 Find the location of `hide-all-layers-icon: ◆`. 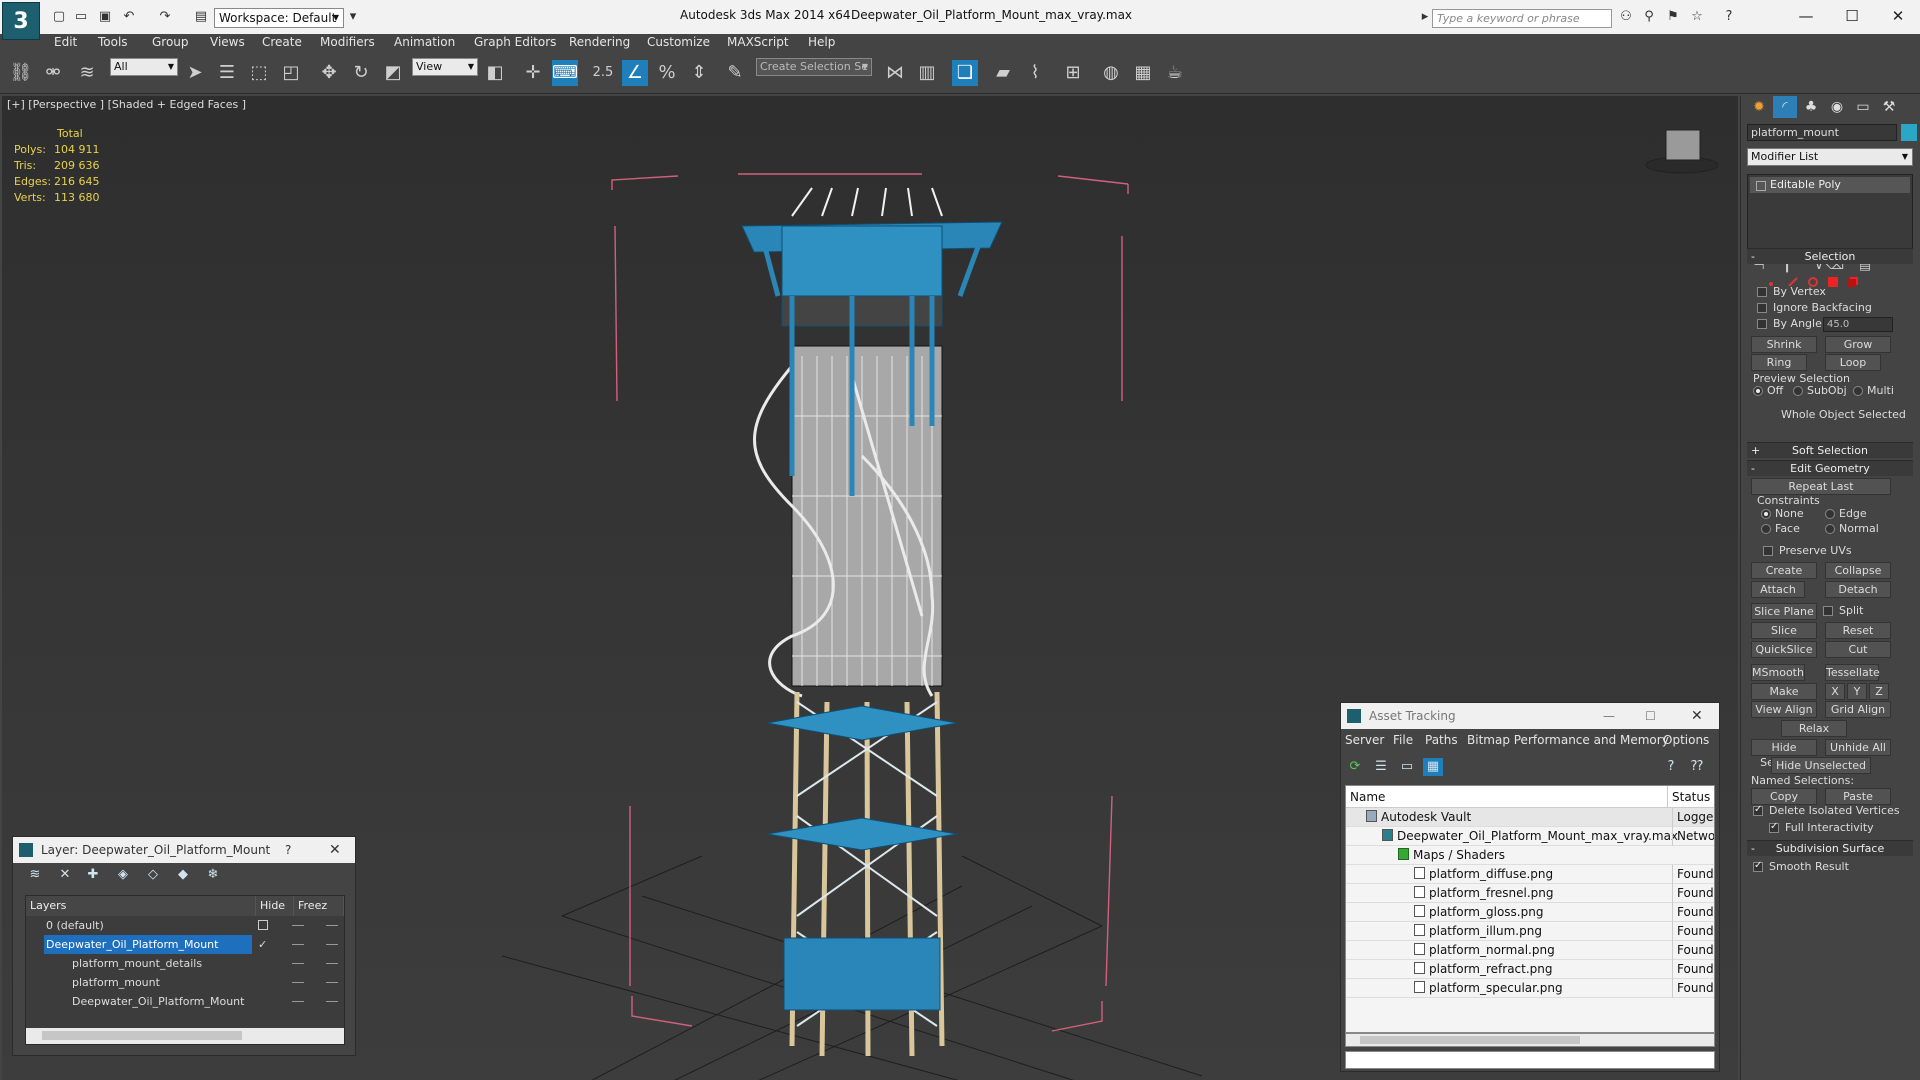

hide-all-layers-icon: ◆ is located at coordinates (183, 875).